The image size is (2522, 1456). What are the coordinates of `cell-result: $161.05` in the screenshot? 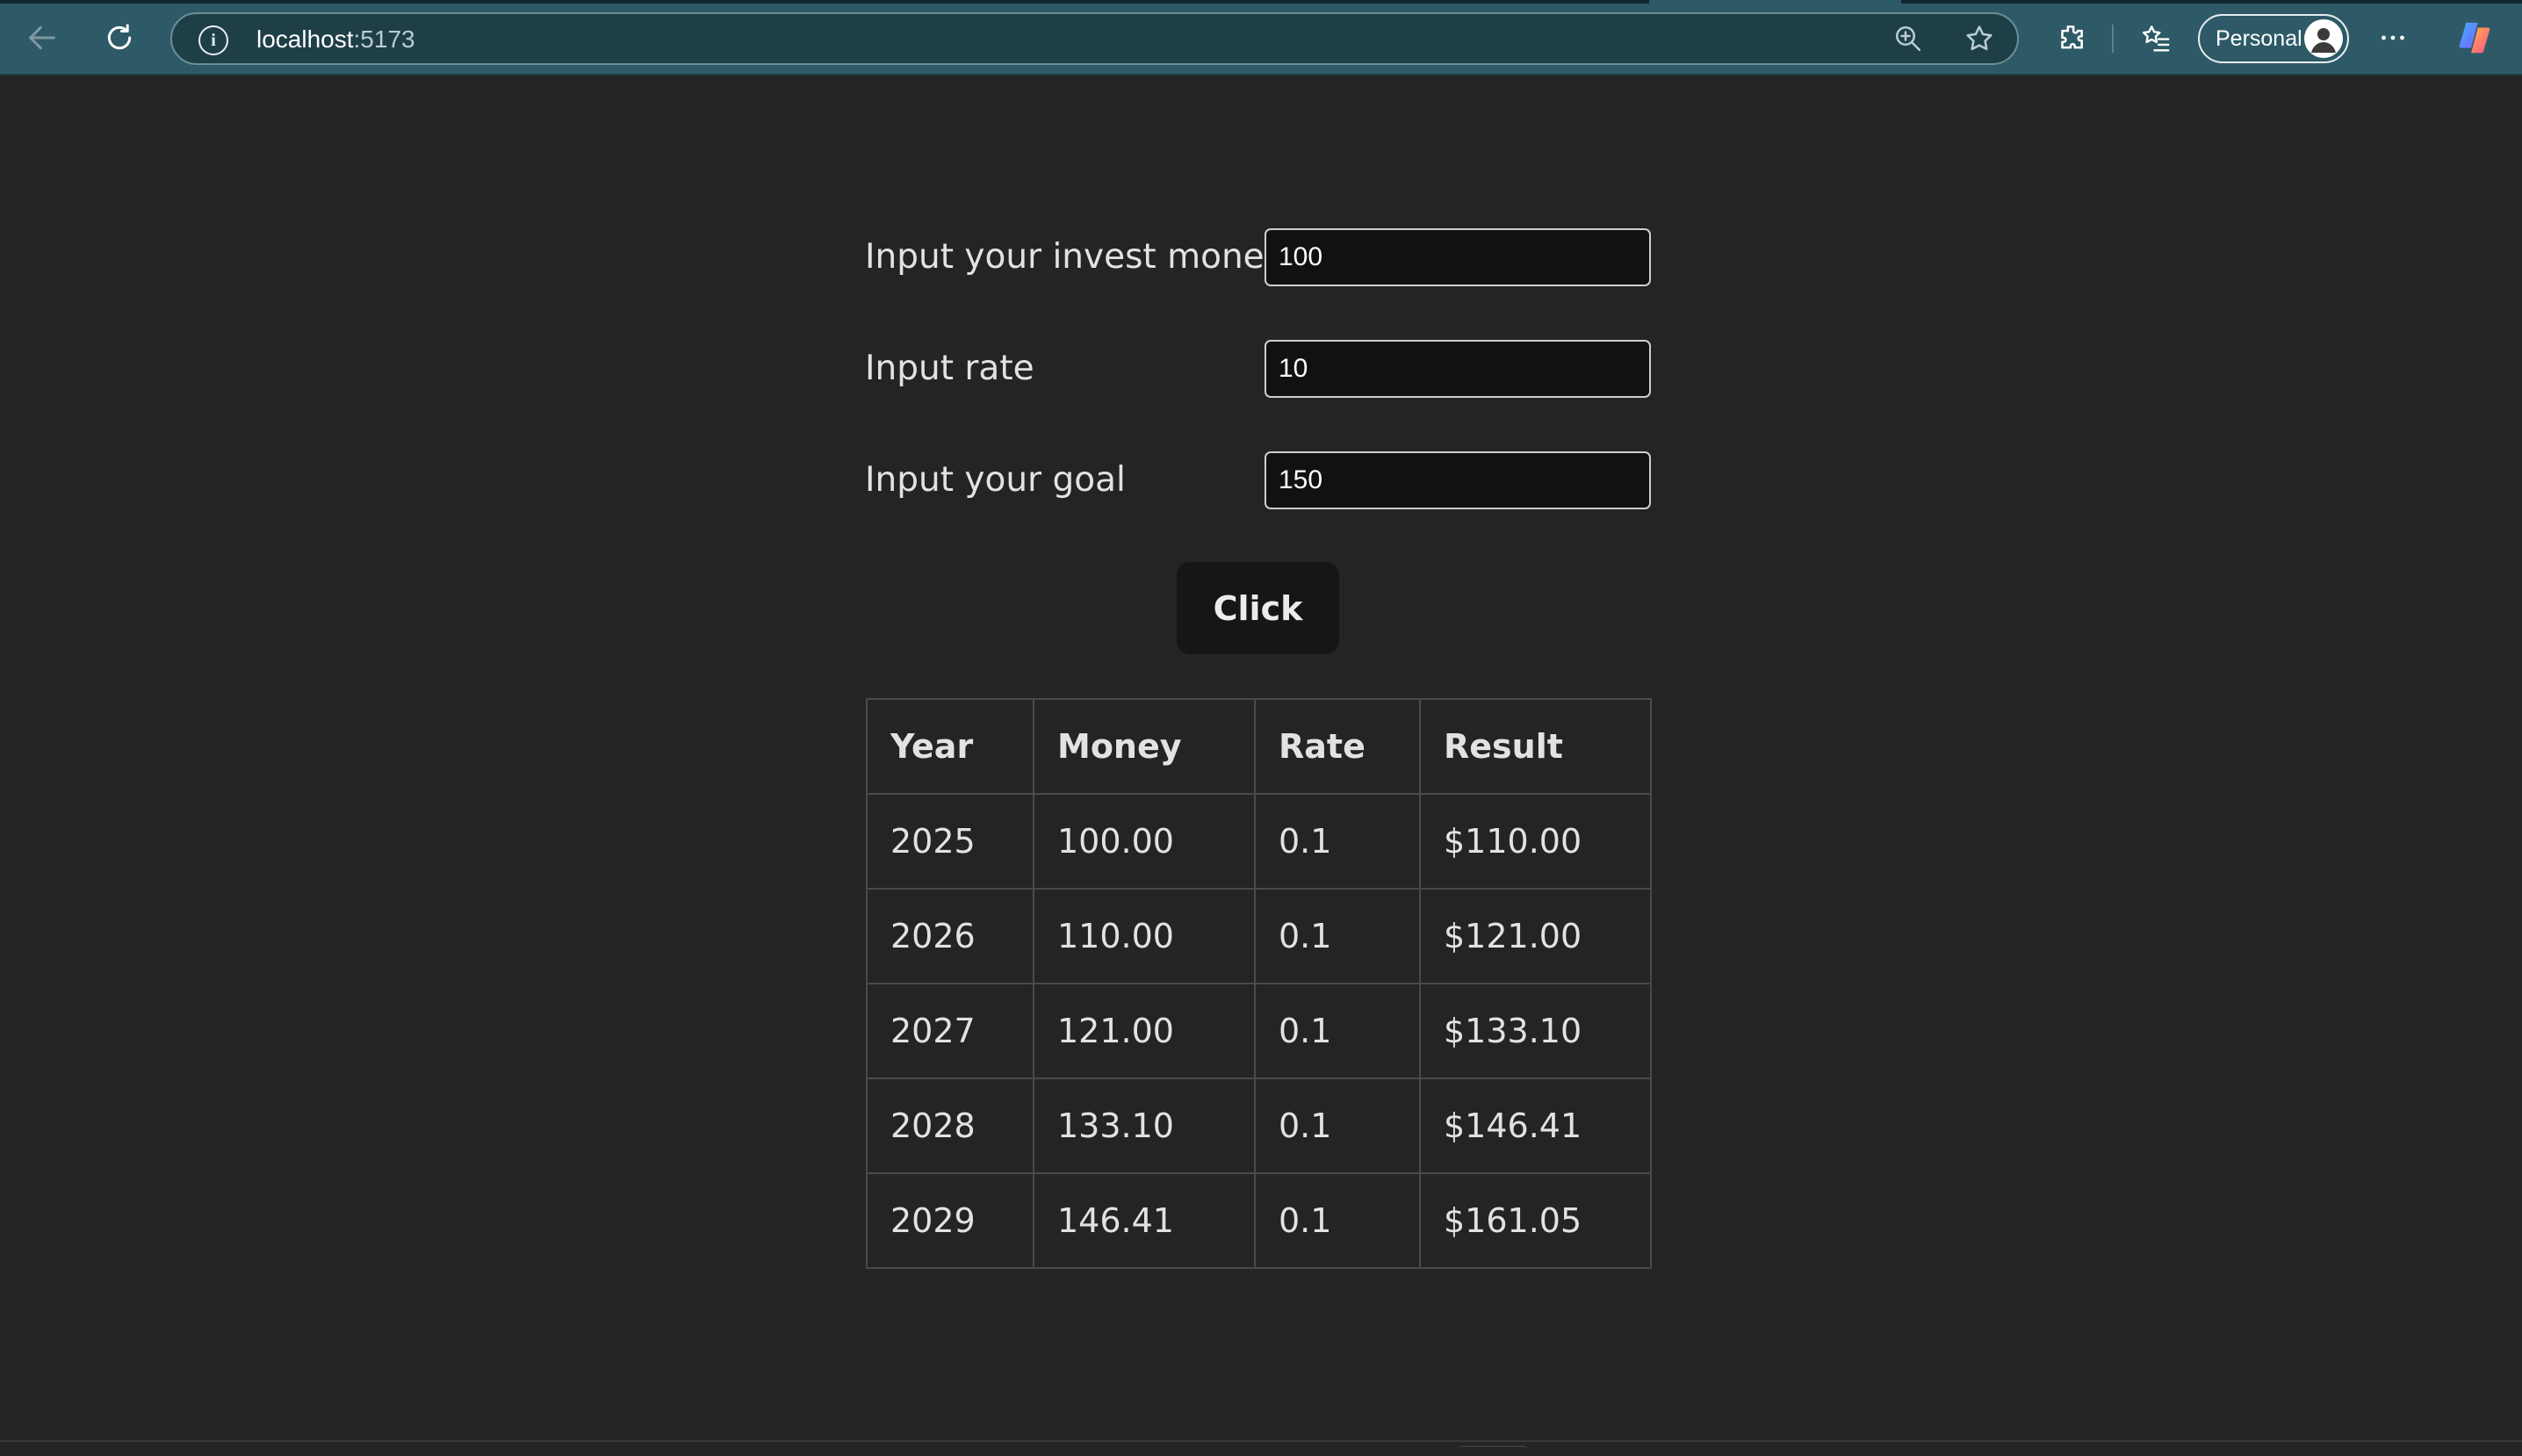 It's located at (1535, 1220).